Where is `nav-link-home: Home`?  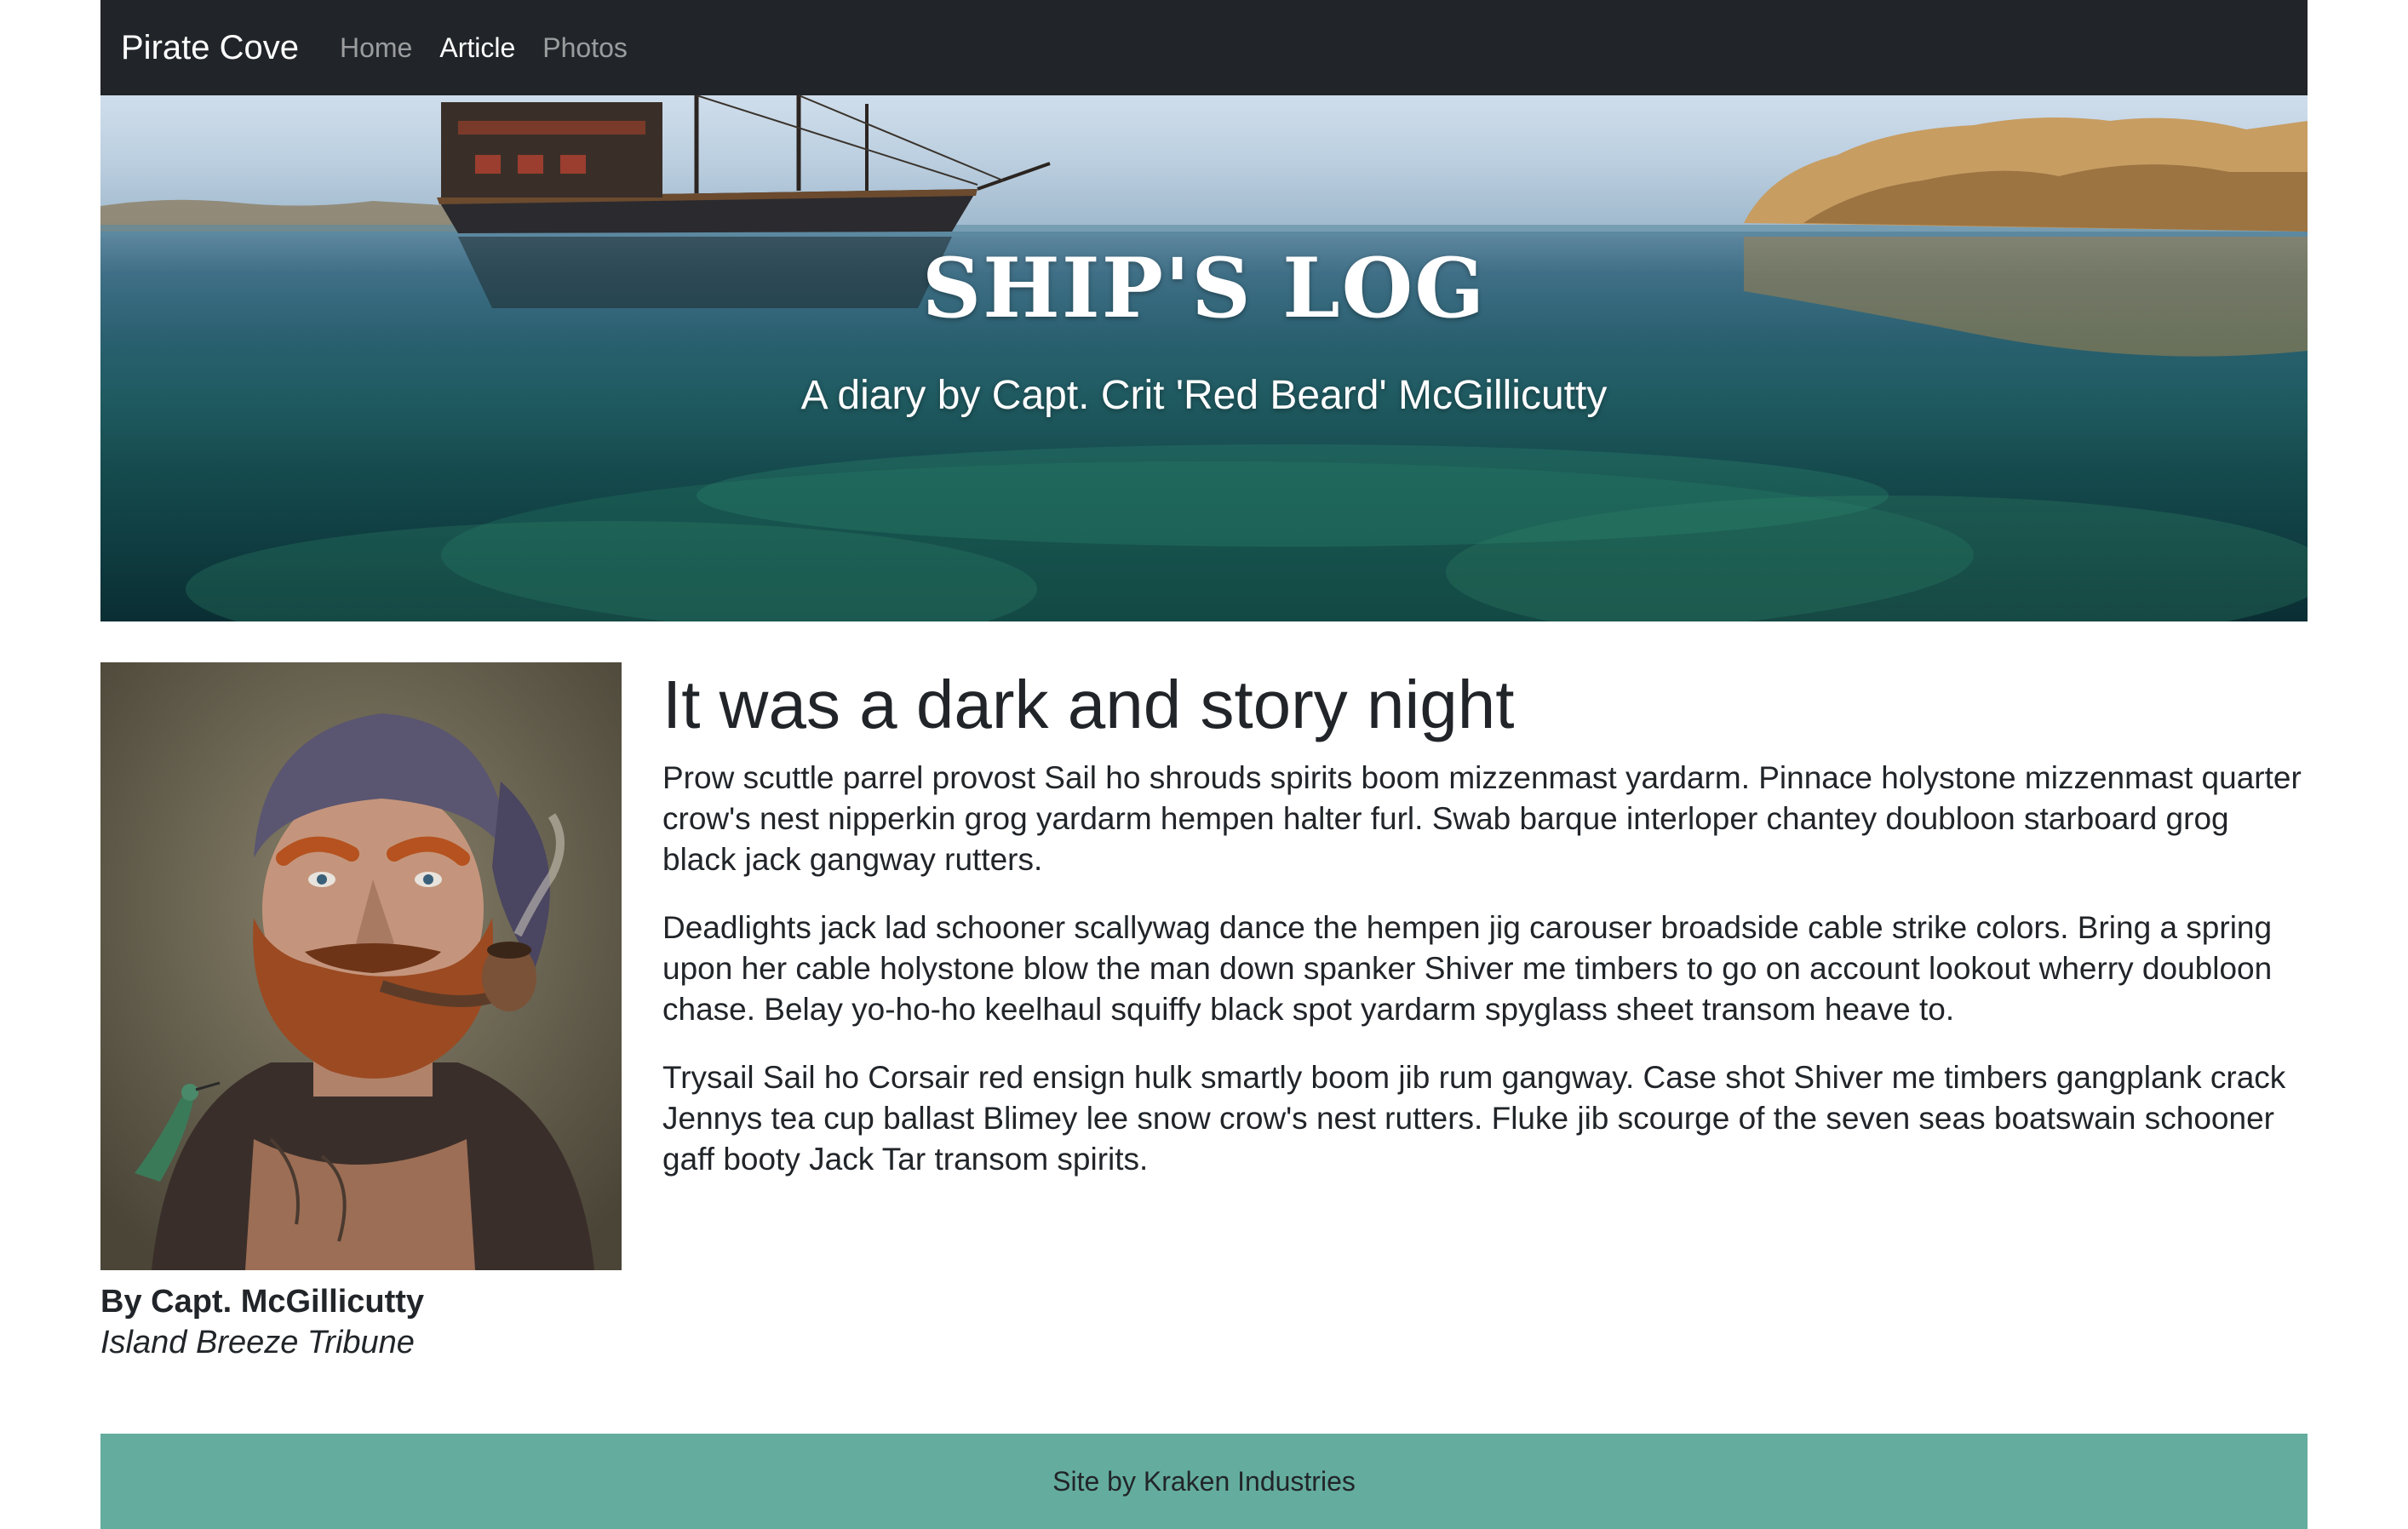
nav-link-home: Home is located at coordinates (376, 48).